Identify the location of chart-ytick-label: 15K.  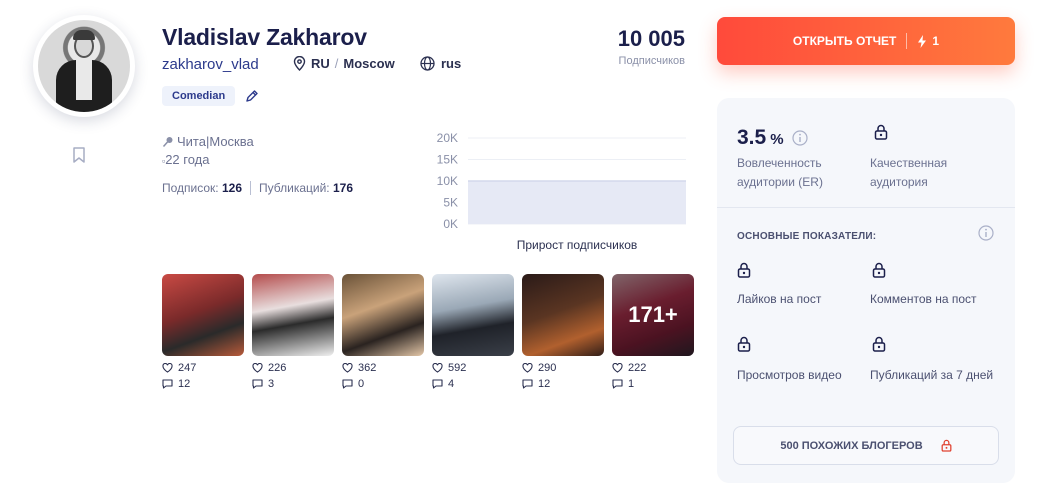
(447, 160).